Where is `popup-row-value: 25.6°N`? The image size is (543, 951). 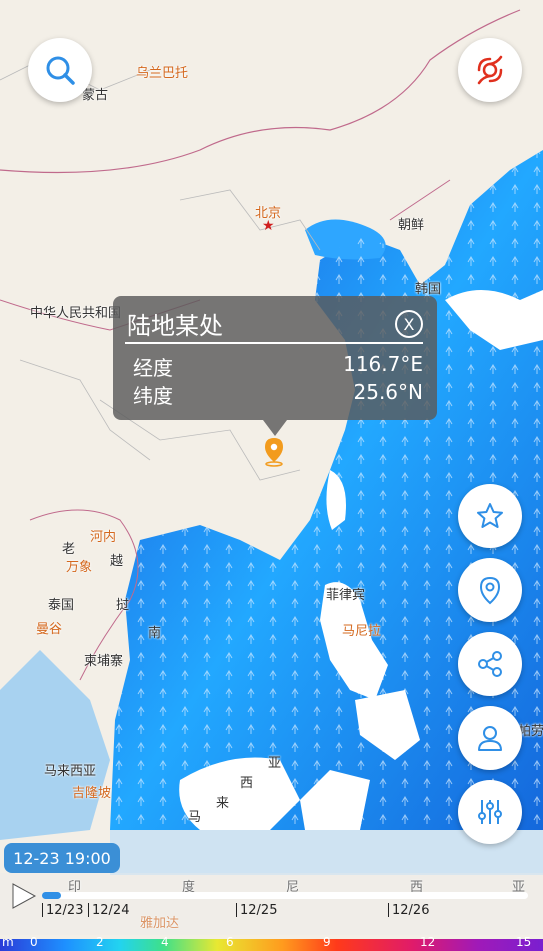
popup-row-value: 25.6°N is located at coordinates (388, 392).